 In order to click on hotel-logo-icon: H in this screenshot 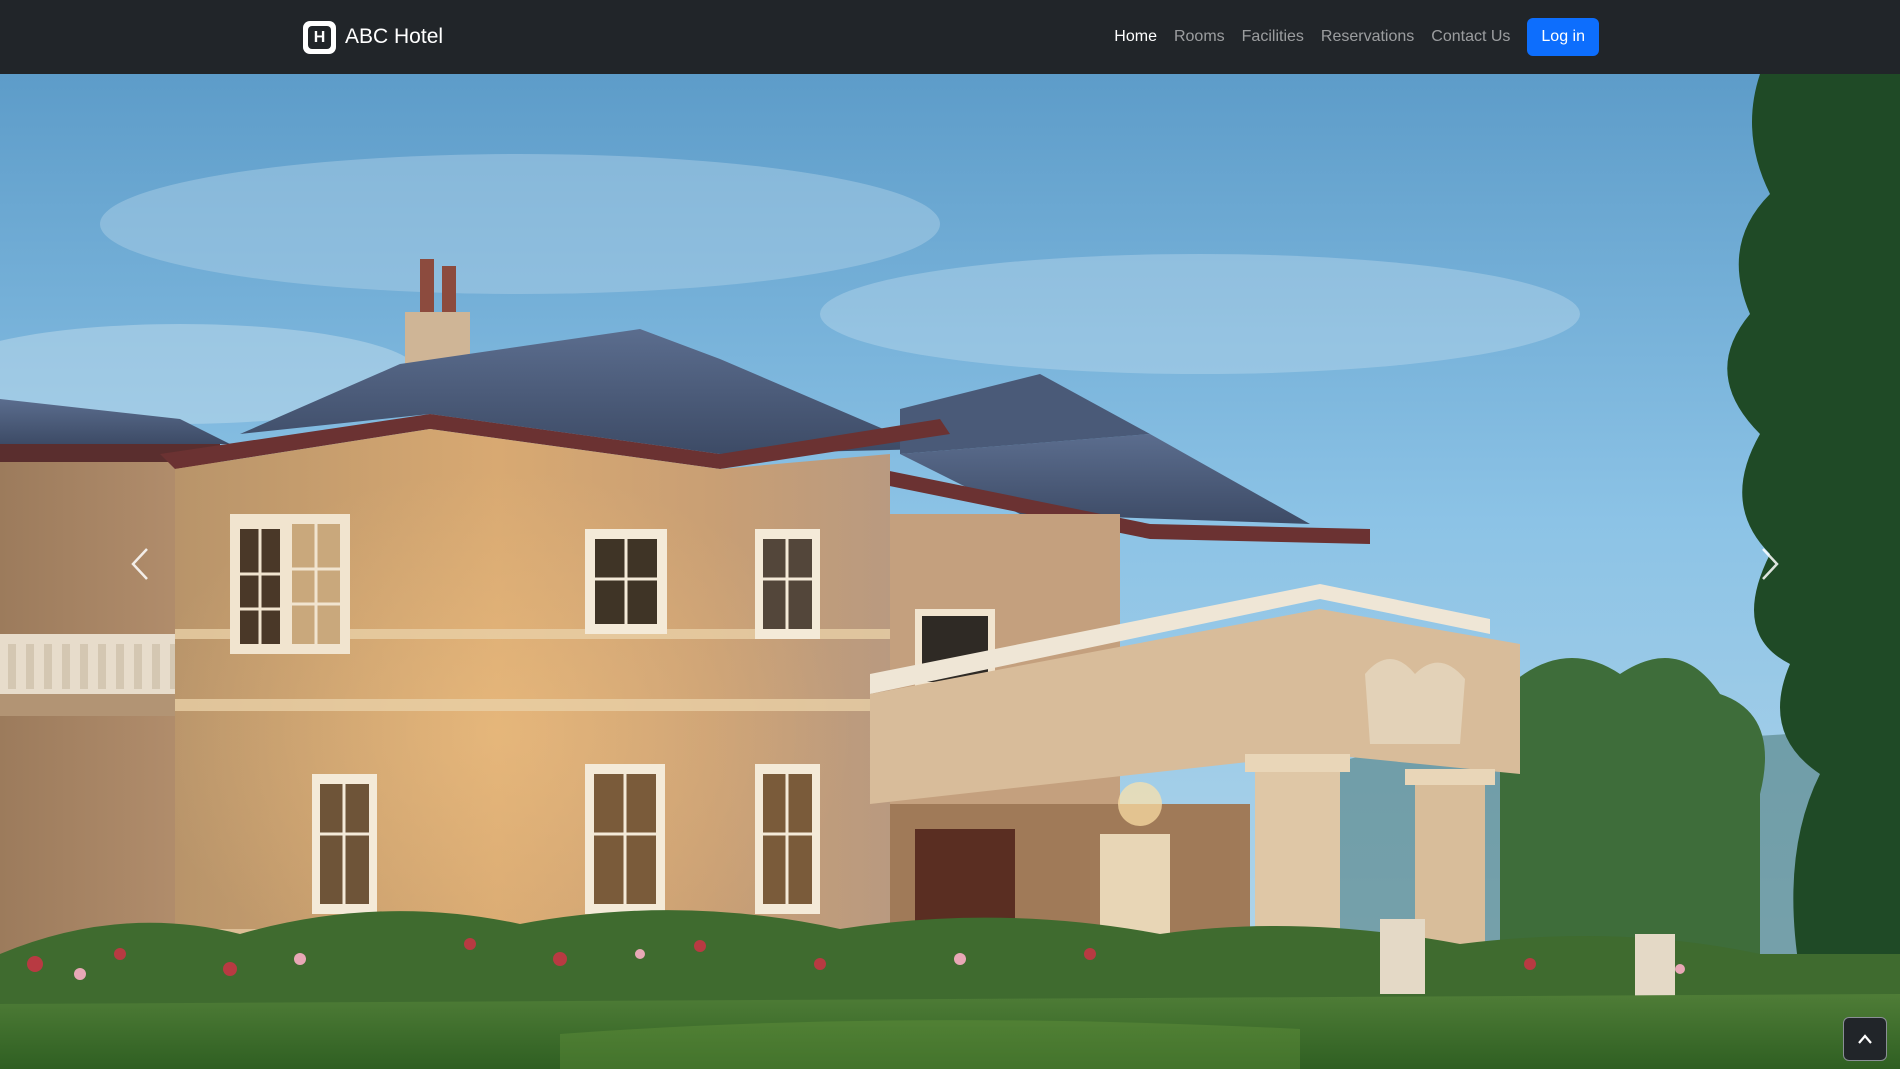, I will do `click(319, 37)`.